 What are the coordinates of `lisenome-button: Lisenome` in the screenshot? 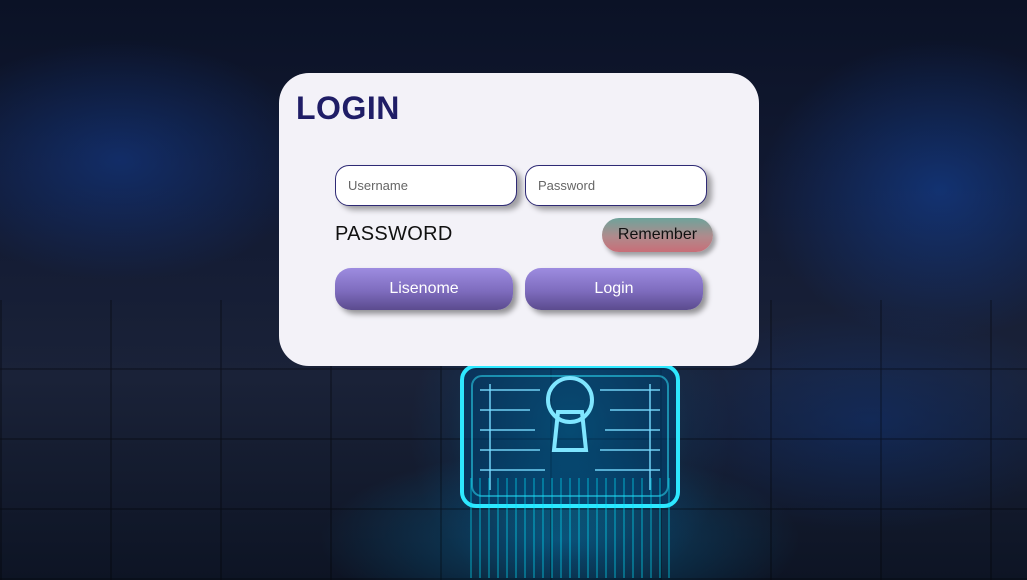 It's located at (424, 289).